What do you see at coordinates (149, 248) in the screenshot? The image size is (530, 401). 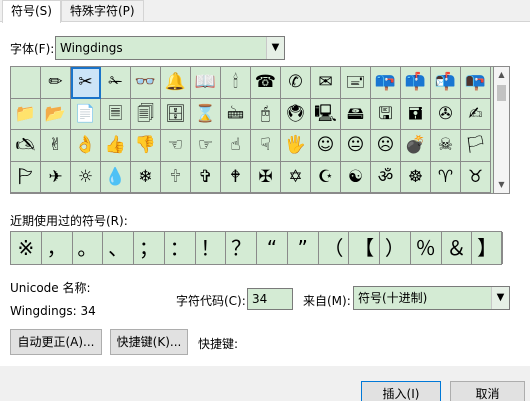 I see `recent-symbol-cell: ；` at bounding box center [149, 248].